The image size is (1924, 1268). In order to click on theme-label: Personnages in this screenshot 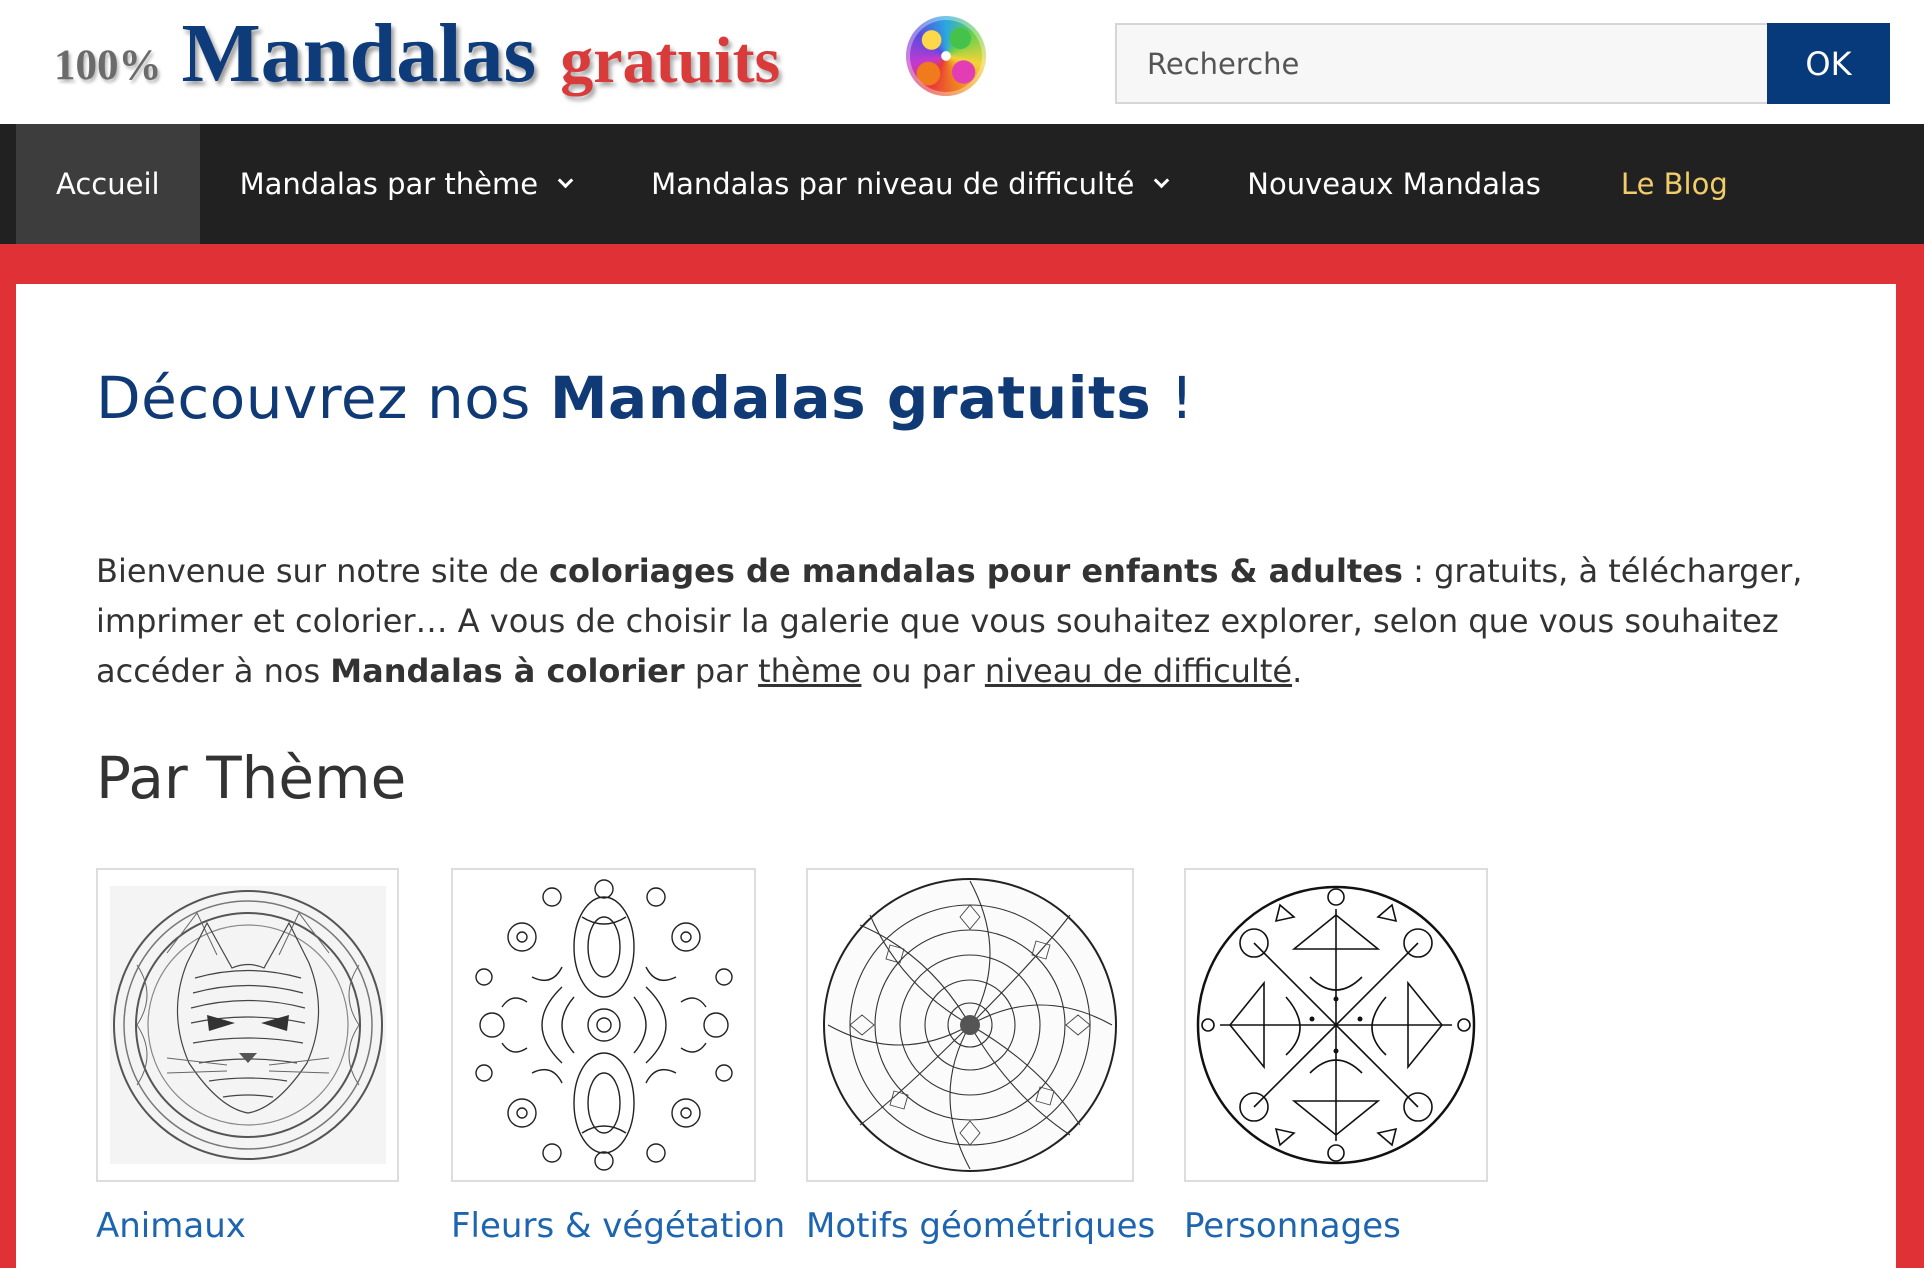, I will do `click(1292, 1226)`.